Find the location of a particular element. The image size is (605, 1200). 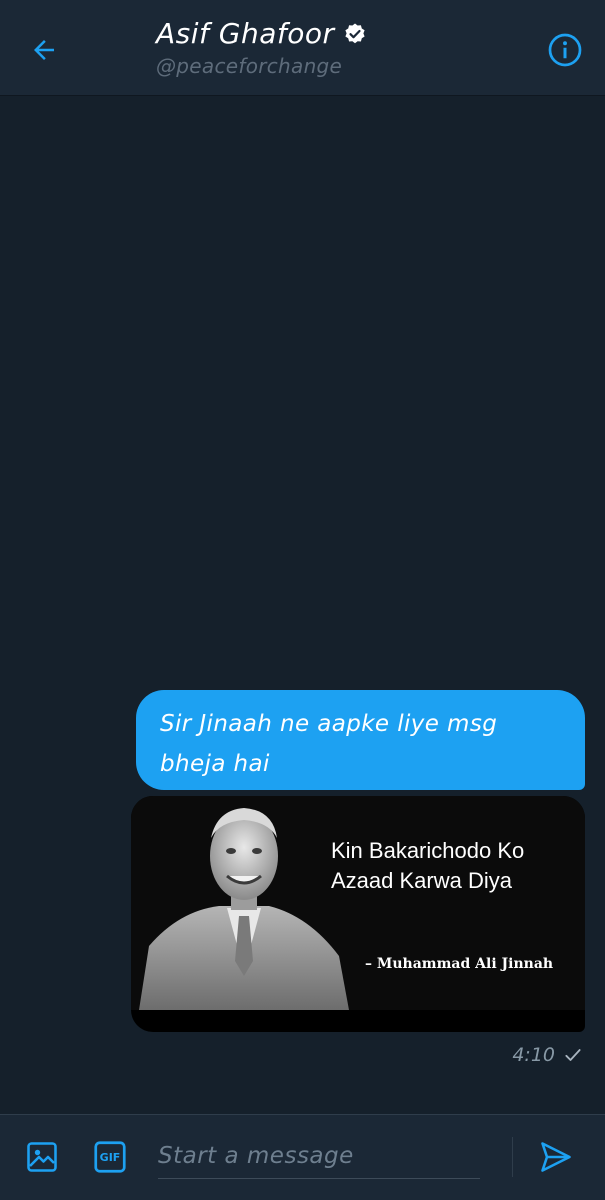

sent-message-bubble: Sir Jinaah ne aapke liye msg bheja hai is located at coordinates (360, 740).